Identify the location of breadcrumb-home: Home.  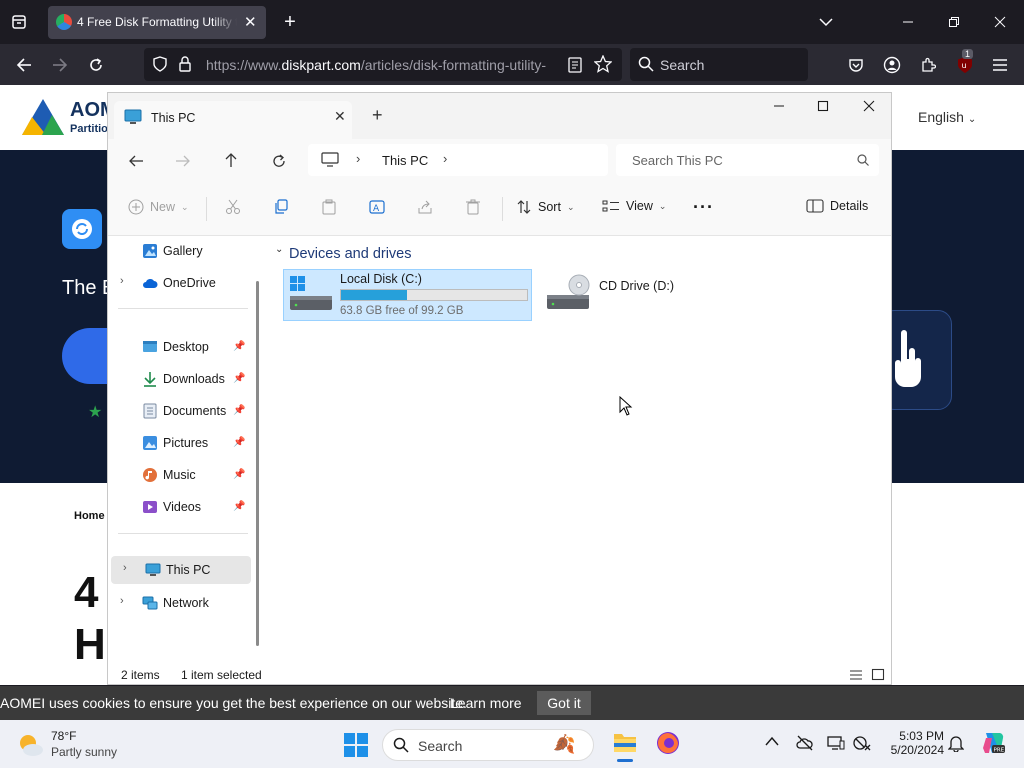
(89, 516).